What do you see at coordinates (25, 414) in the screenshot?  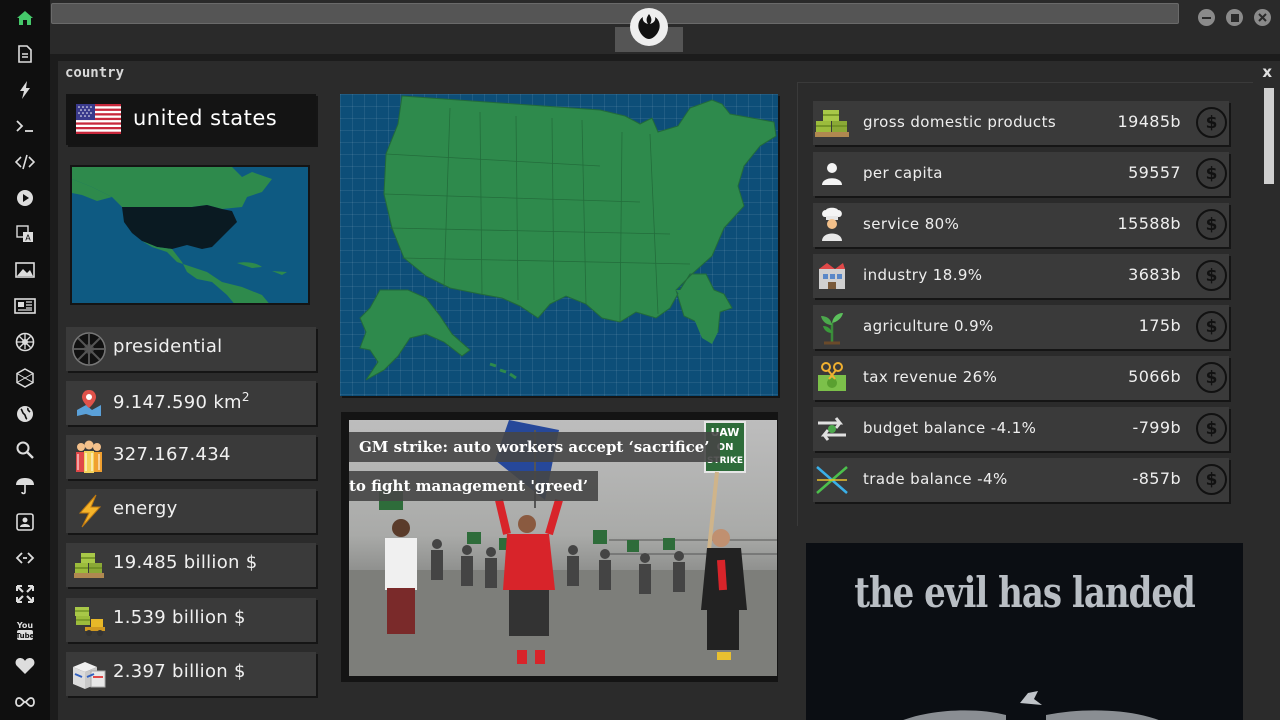 I see `globe-icon` at bounding box center [25, 414].